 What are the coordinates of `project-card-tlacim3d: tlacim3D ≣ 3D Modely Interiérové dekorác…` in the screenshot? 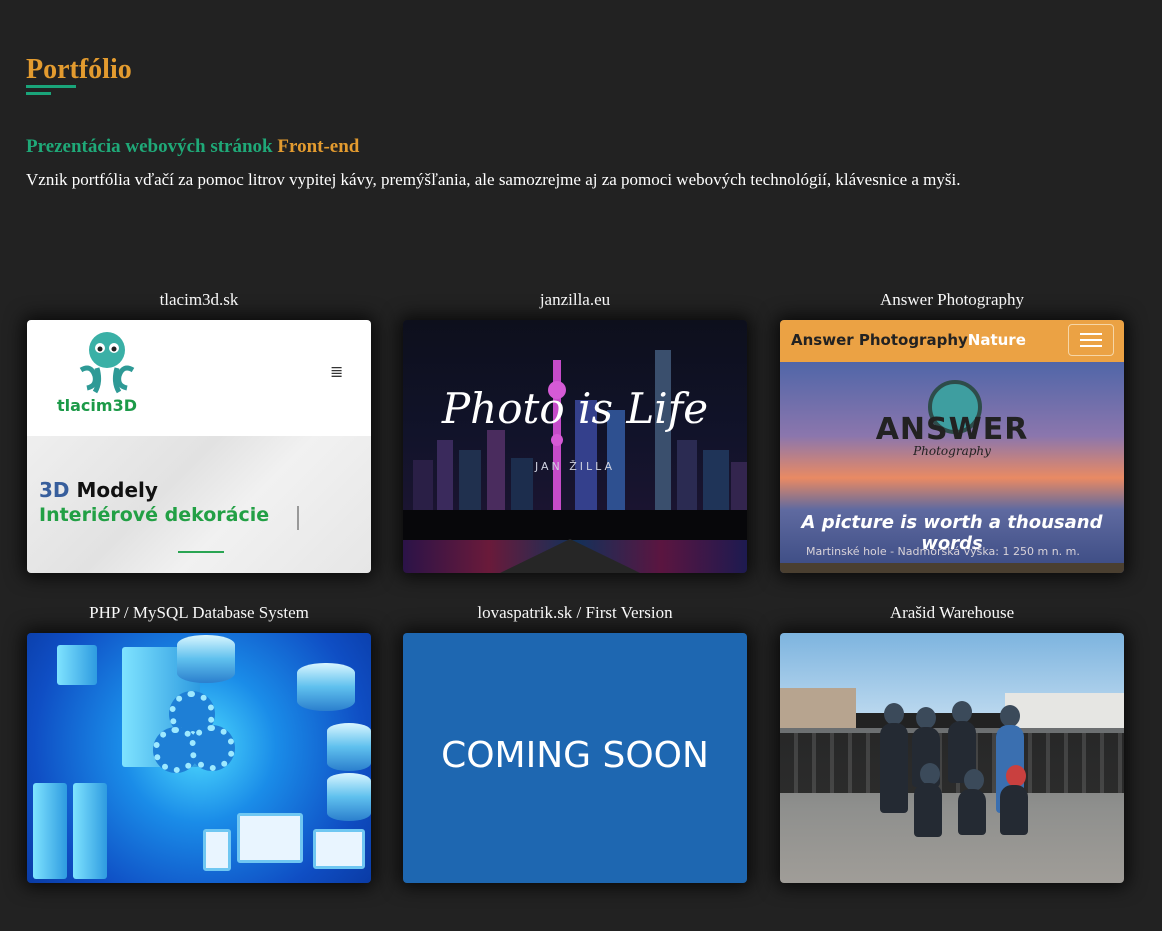 It's located at (199, 446).